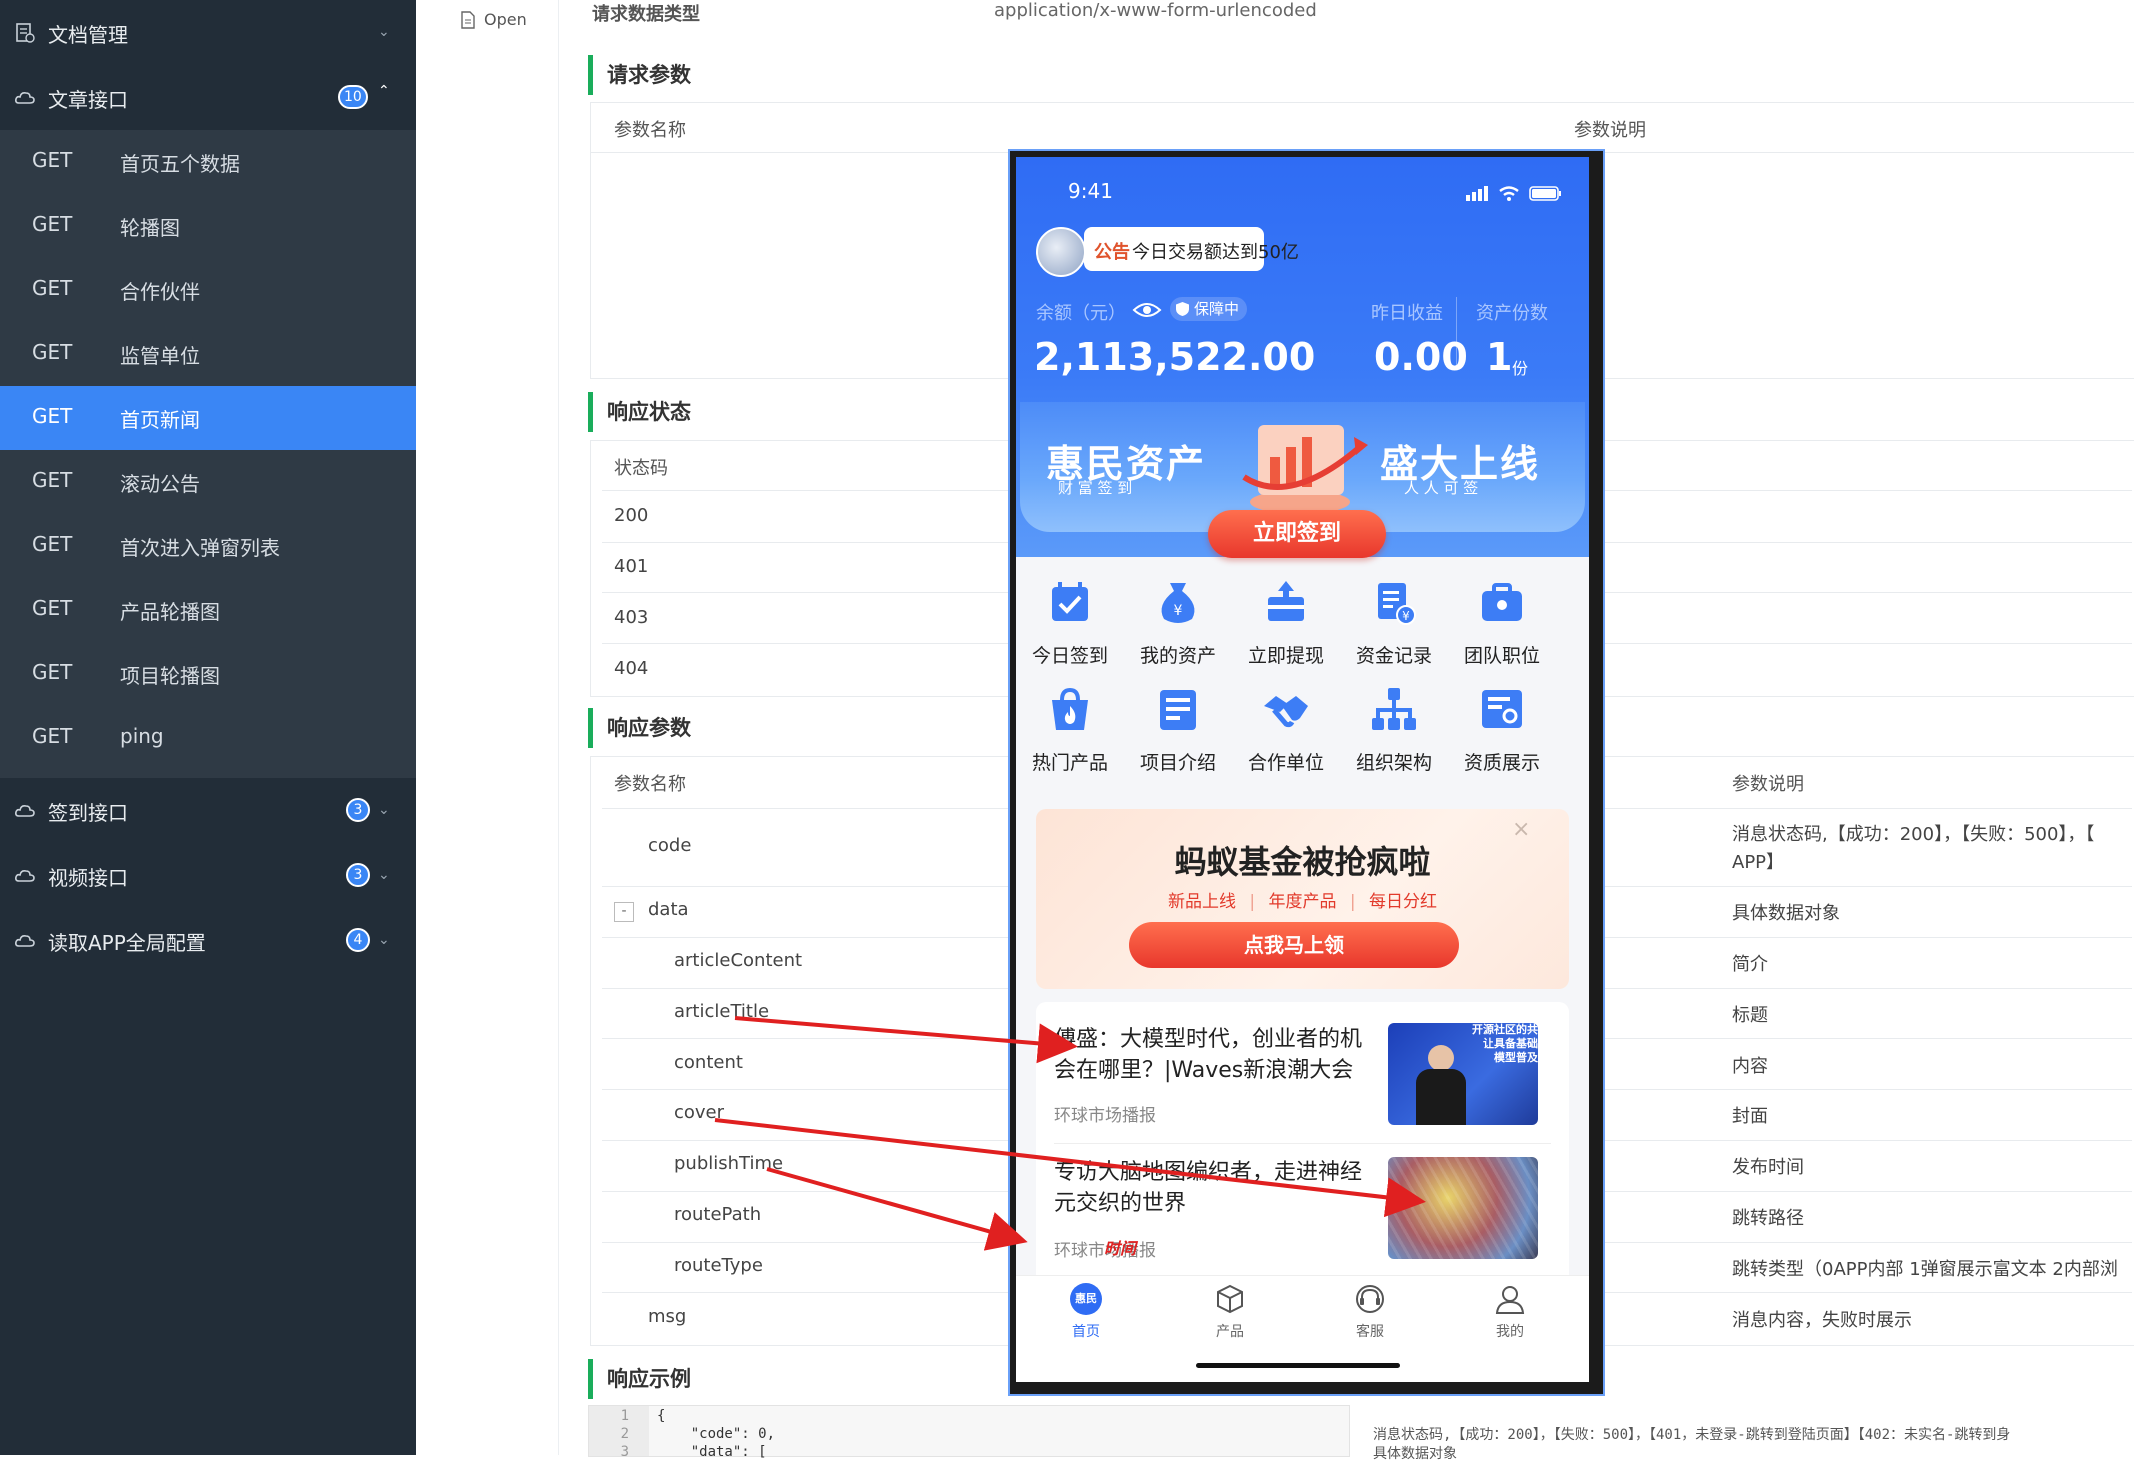 This screenshot has width=2134, height=1463. Describe the element at coordinates (1297, 534) in the screenshot. I see `signin-button: 立即签到` at that location.